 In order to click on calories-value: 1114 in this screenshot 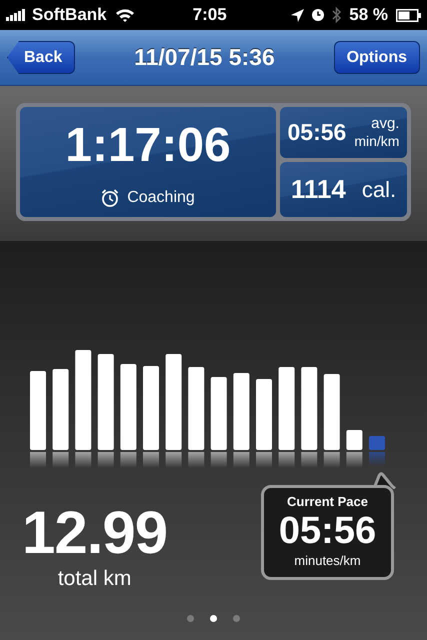, I will do `click(318, 189)`.